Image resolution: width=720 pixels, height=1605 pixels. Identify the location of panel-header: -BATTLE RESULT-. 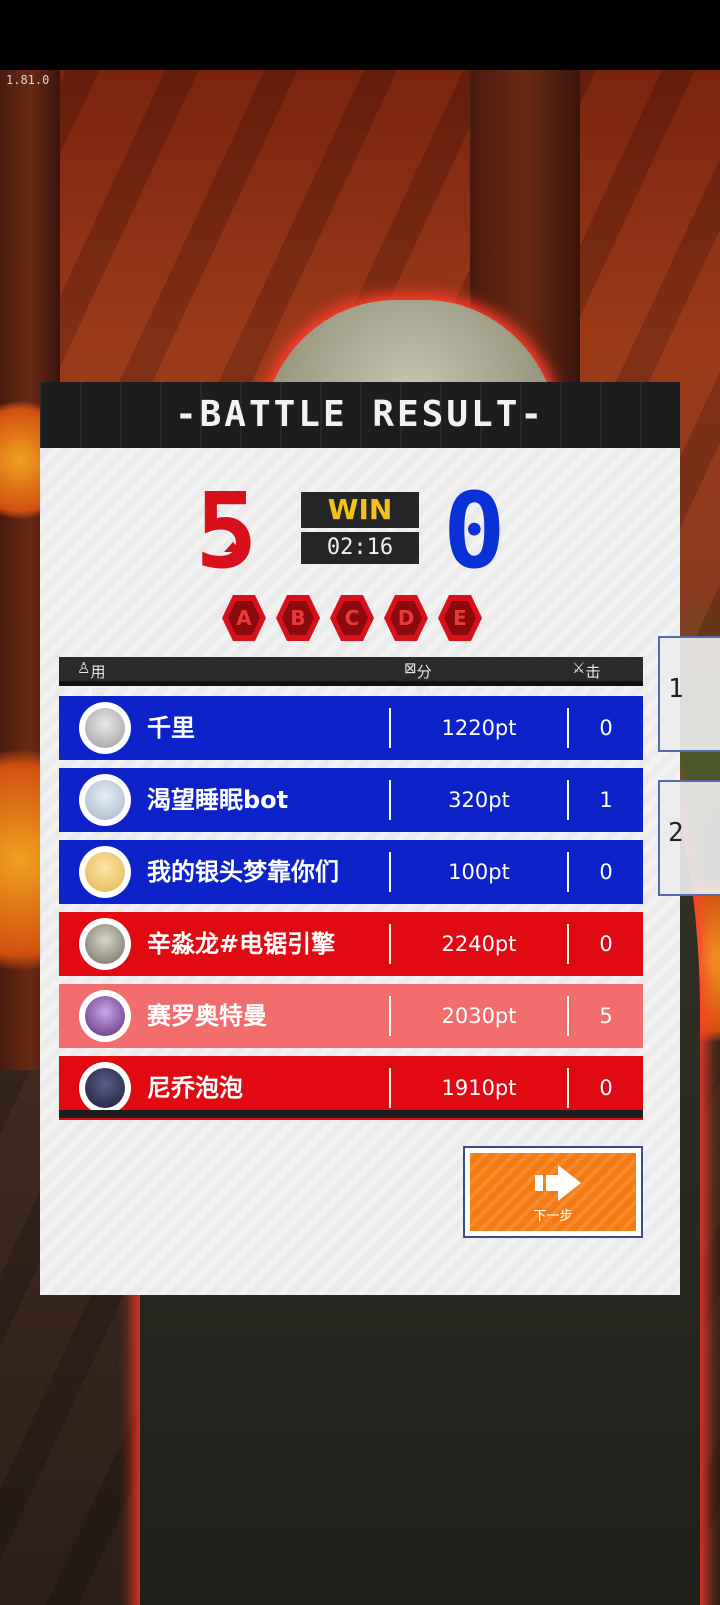
(360, 415).